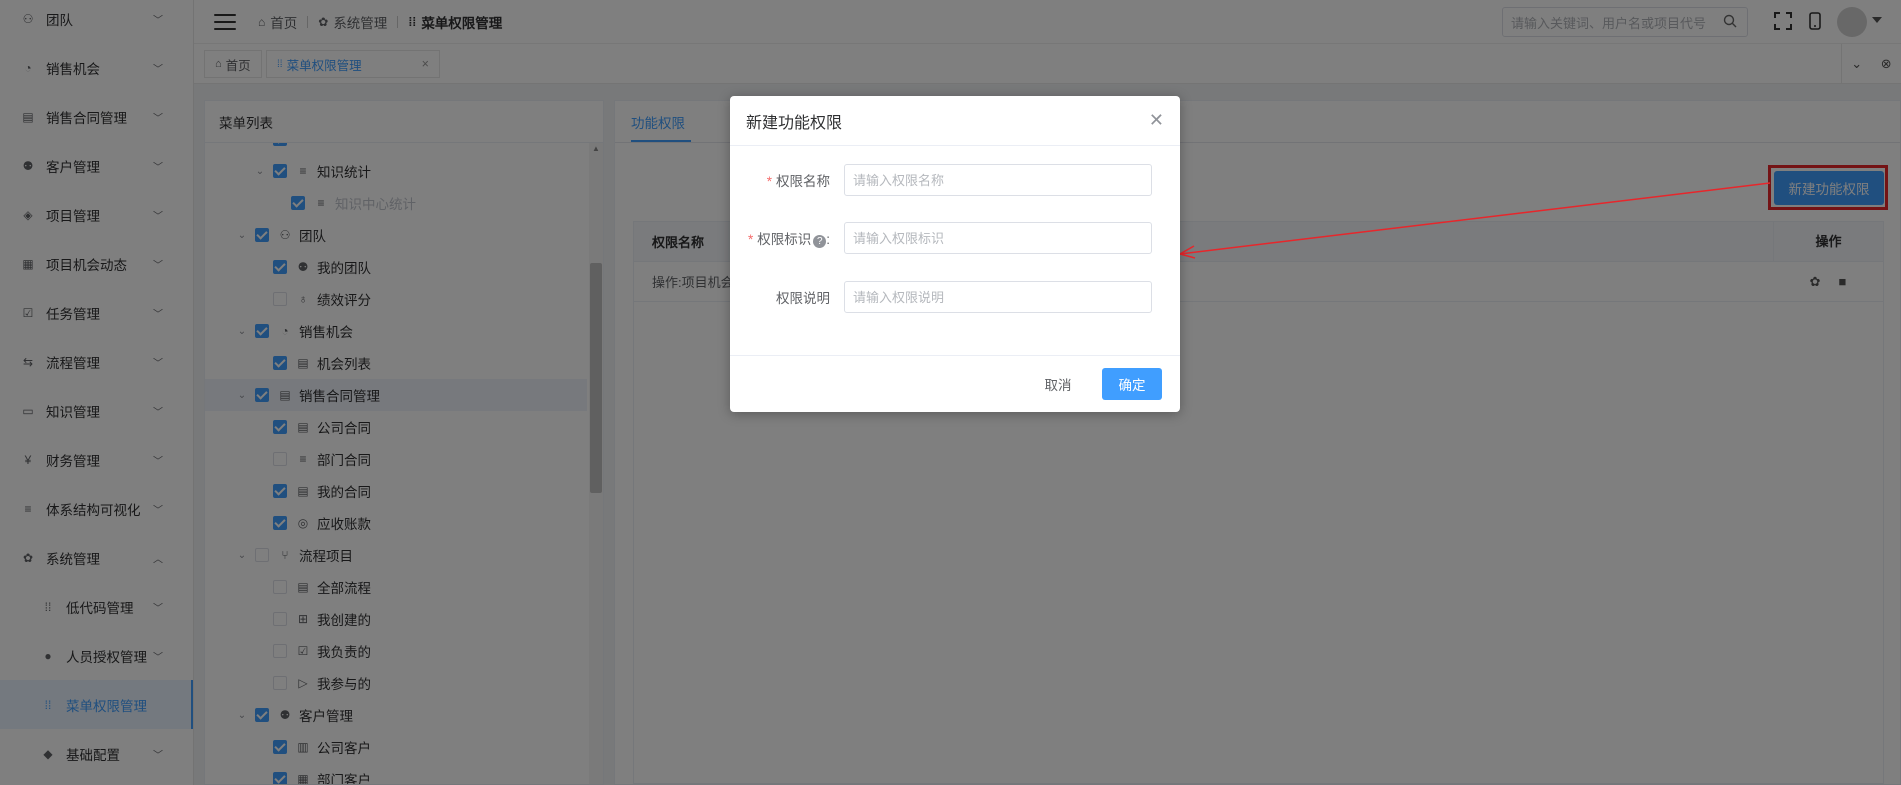 Image resolution: width=1901 pixels, height=785 pixels. I want to click on field-permission-name: * 权限名称, so click(955, 180).